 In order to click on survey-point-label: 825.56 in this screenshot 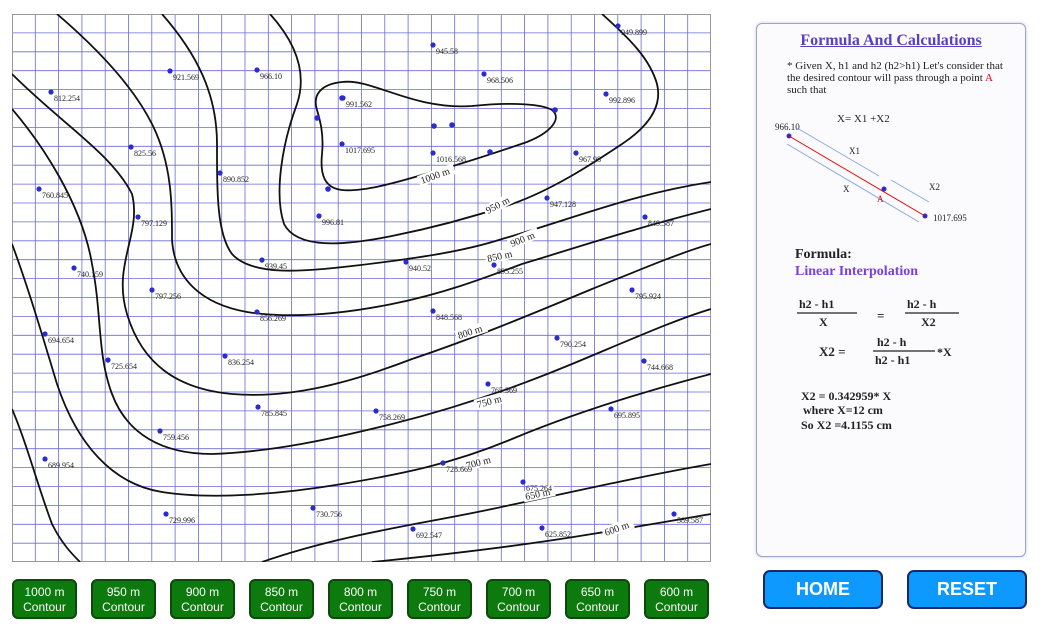, I will do `click(145, 153)`.